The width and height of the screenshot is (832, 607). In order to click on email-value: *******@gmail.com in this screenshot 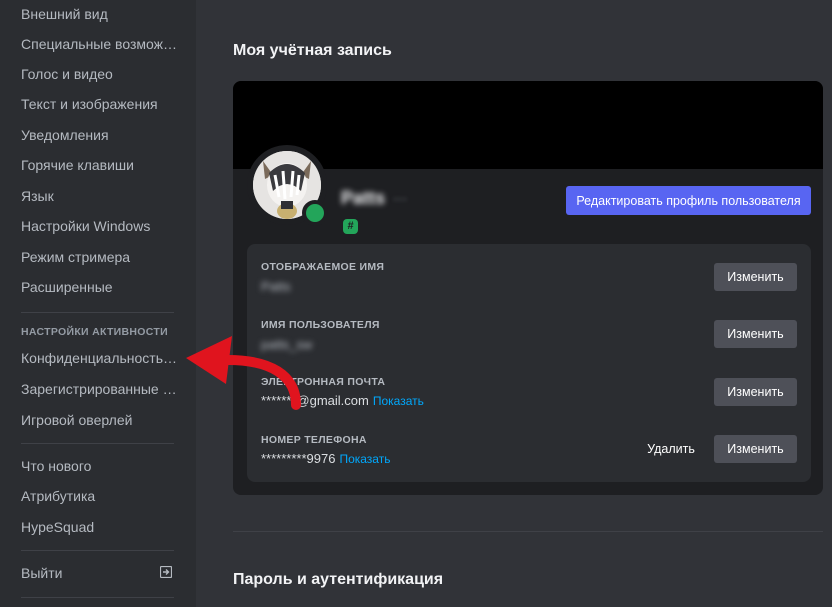, I will do `click(315, 400)`.